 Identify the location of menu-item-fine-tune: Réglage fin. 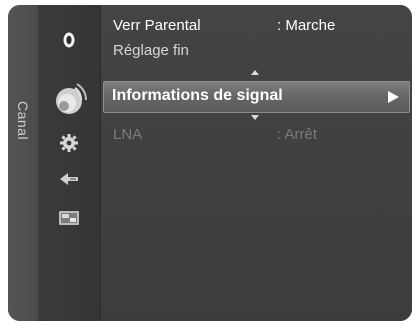
(256, 50).